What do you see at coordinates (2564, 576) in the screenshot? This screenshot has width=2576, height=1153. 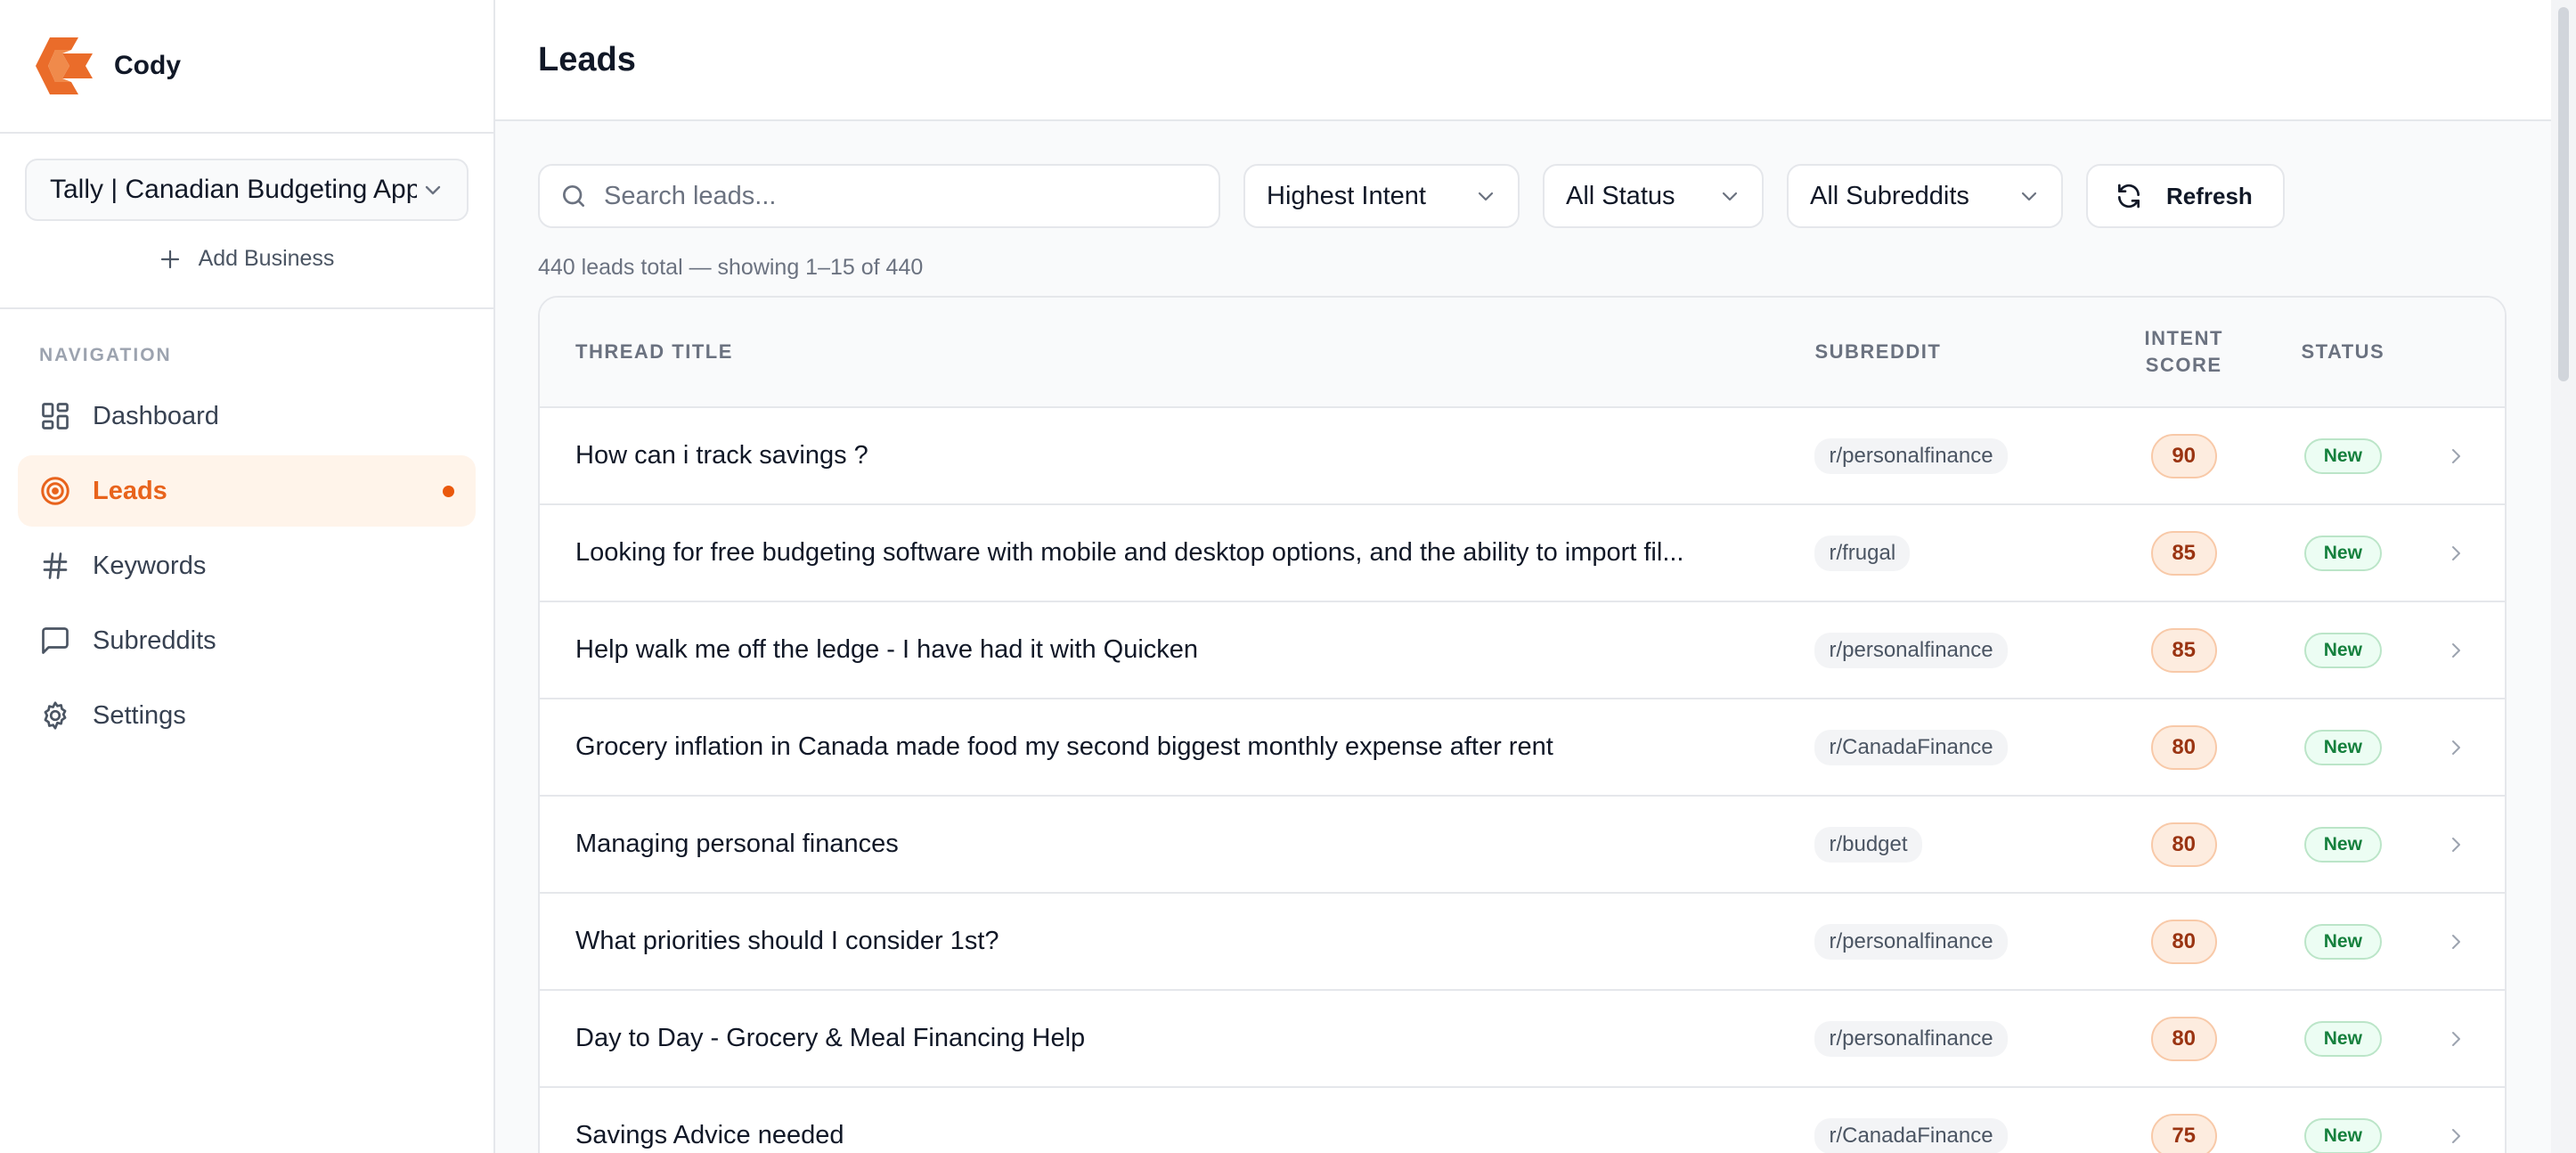 I see `scrollbar-track` at bounding box center [2564, 576].